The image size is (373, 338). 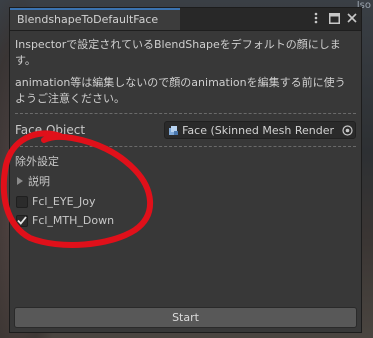 I want to click on foldout-arrow-icon, so click(x=20, y=181).